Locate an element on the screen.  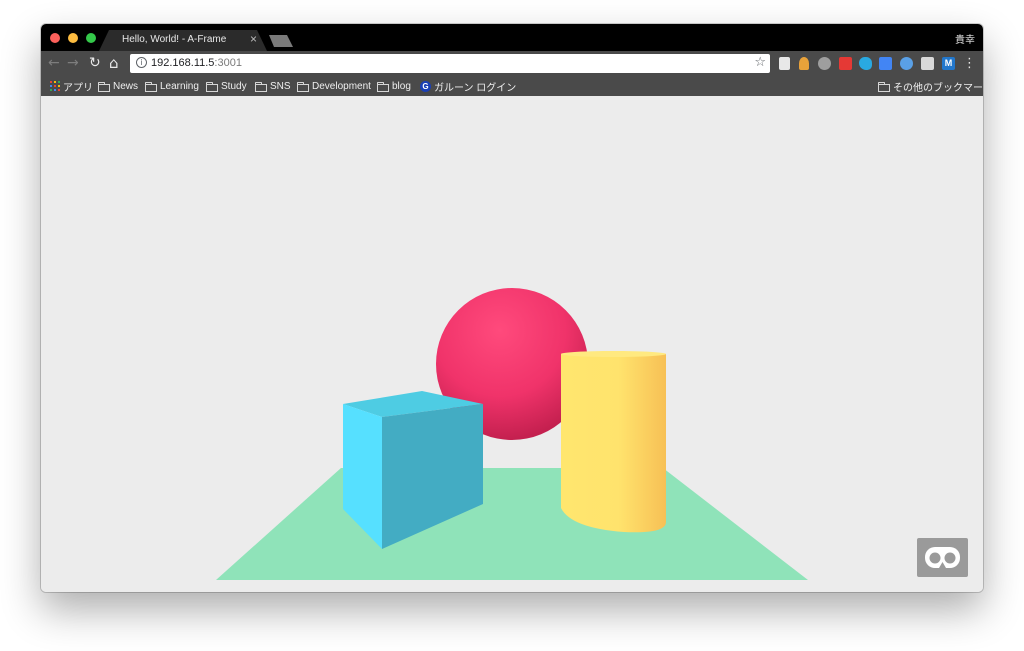
bookmark-blog: blog is located at coordinates (394, 86).